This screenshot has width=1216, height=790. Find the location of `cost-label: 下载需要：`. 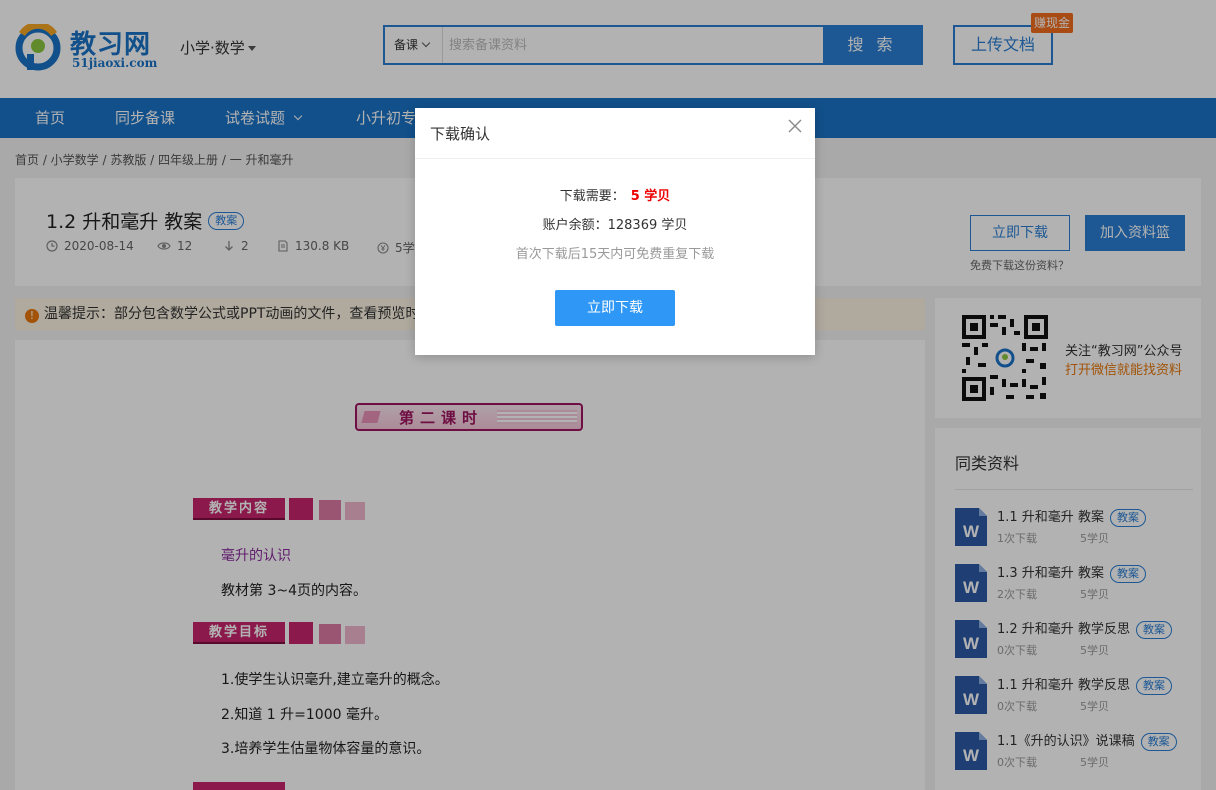

cost-label: 下载需要： is located at coordinates (592, 196).